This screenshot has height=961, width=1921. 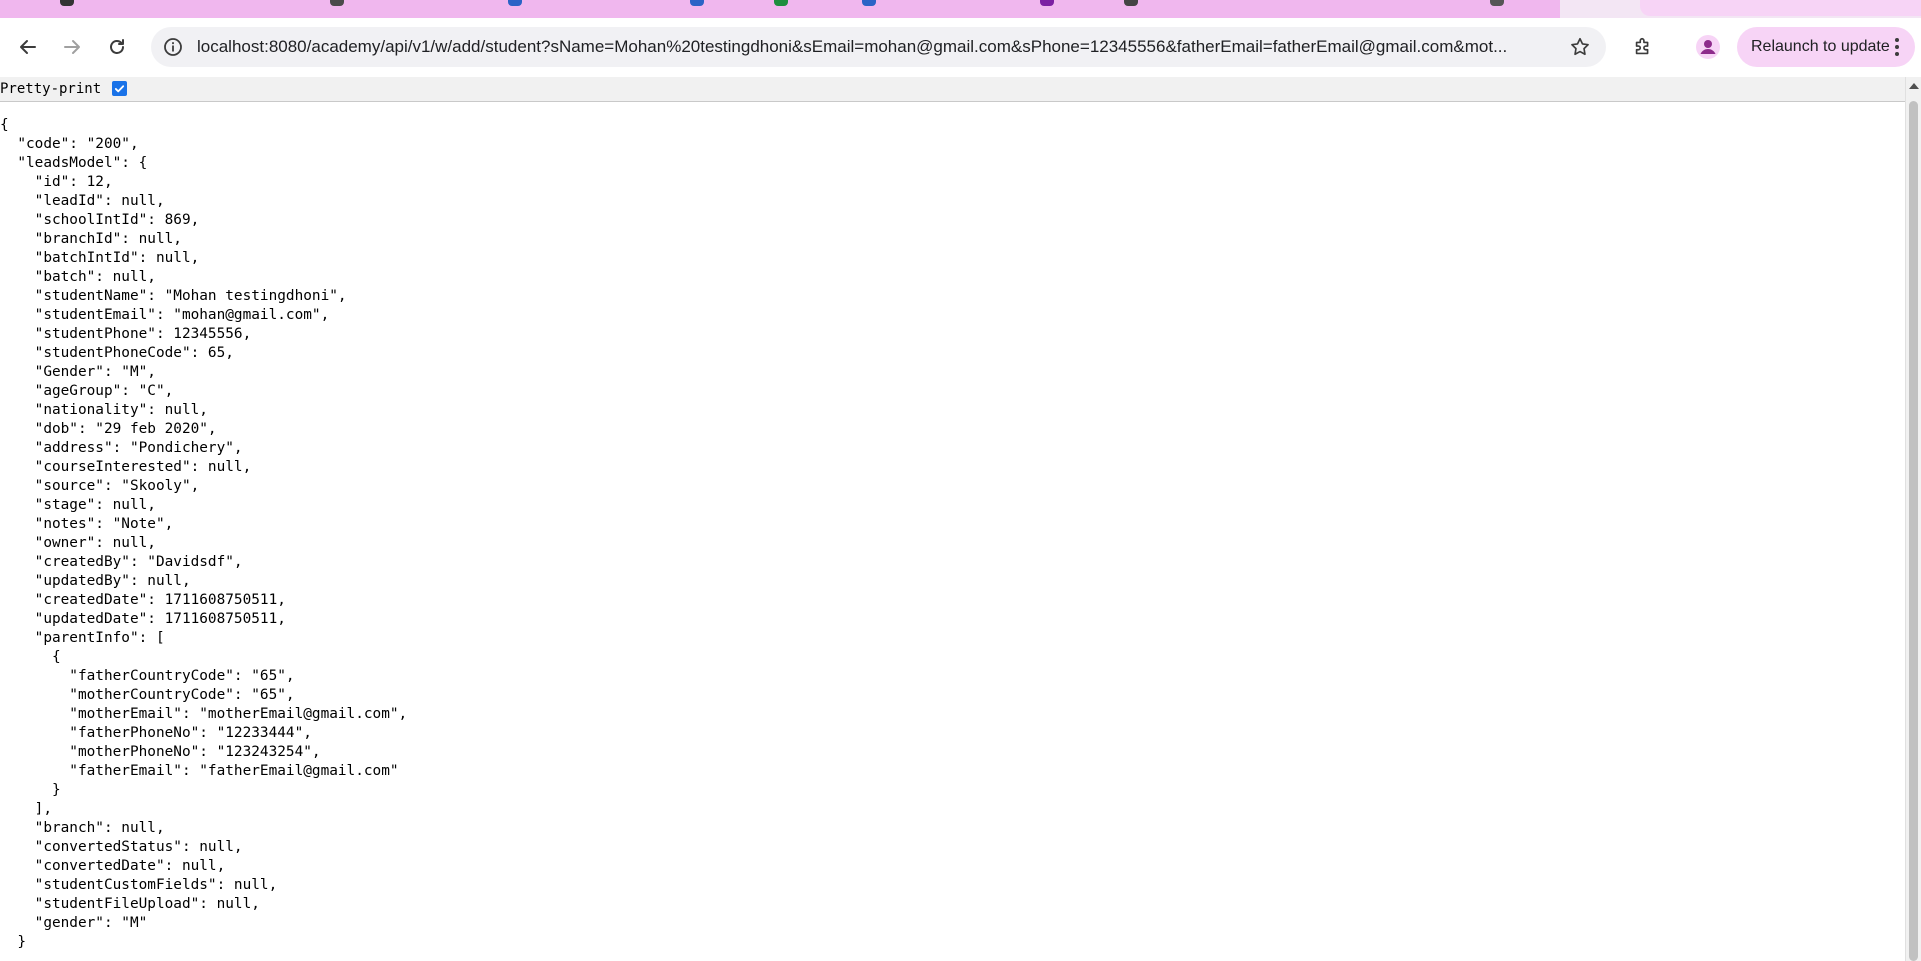 I want to click on extensions-button, so click(x=1643, y=47).